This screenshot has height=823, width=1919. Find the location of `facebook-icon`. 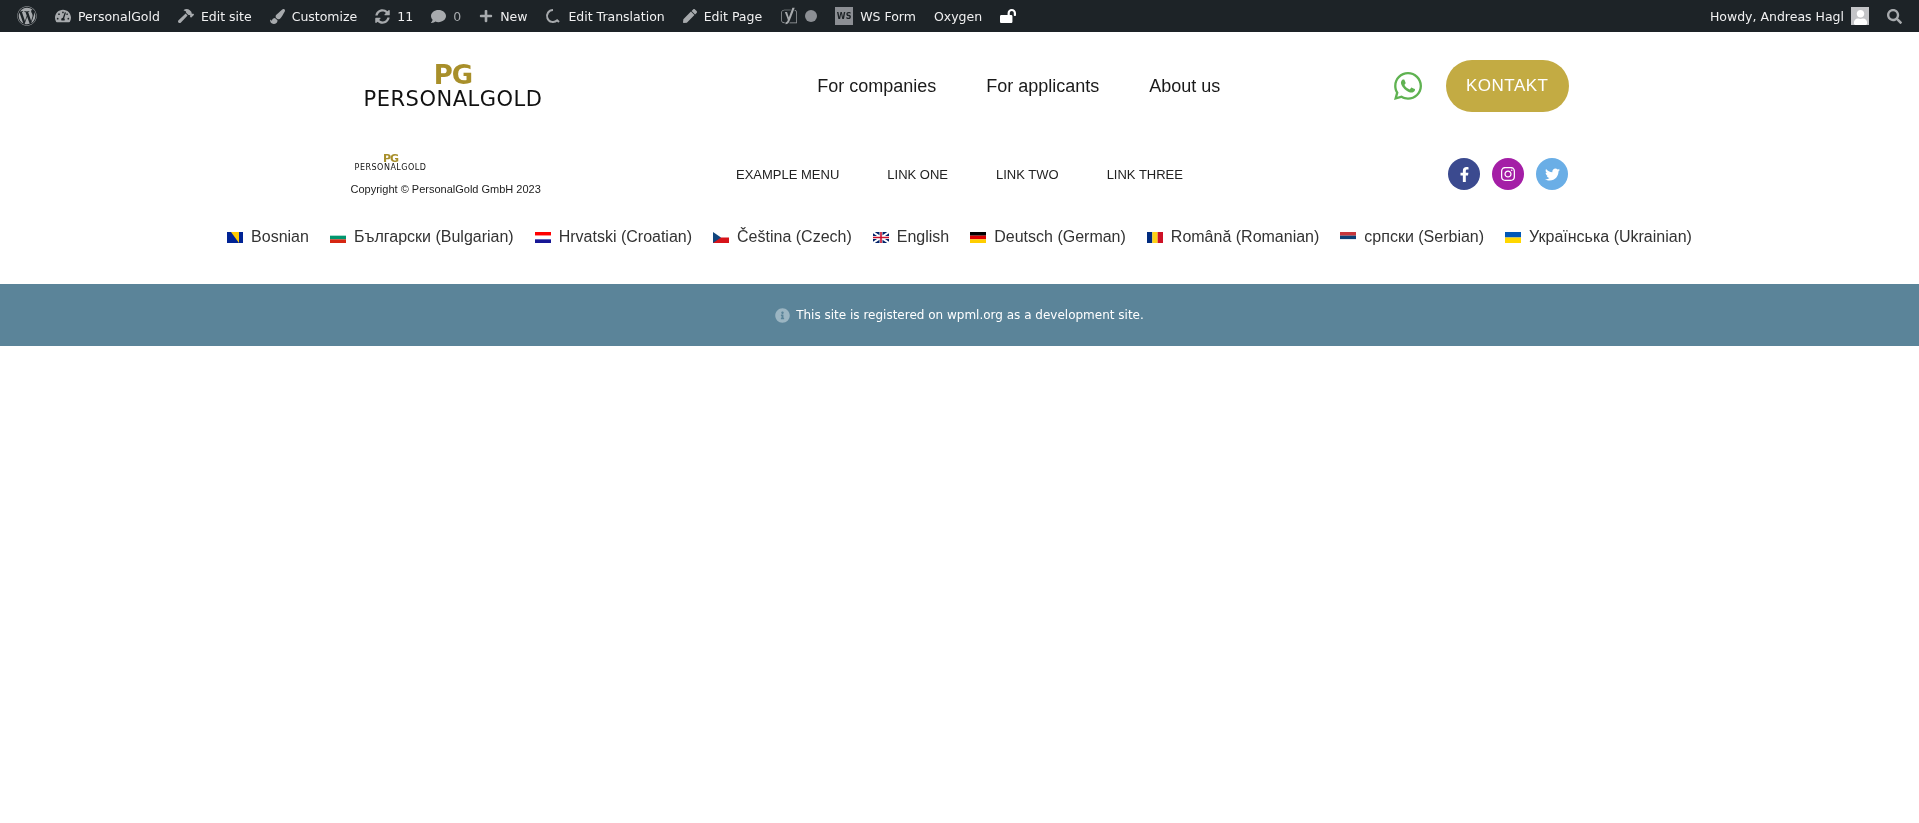

facebook-icon is located at coordinates (1464, 174).